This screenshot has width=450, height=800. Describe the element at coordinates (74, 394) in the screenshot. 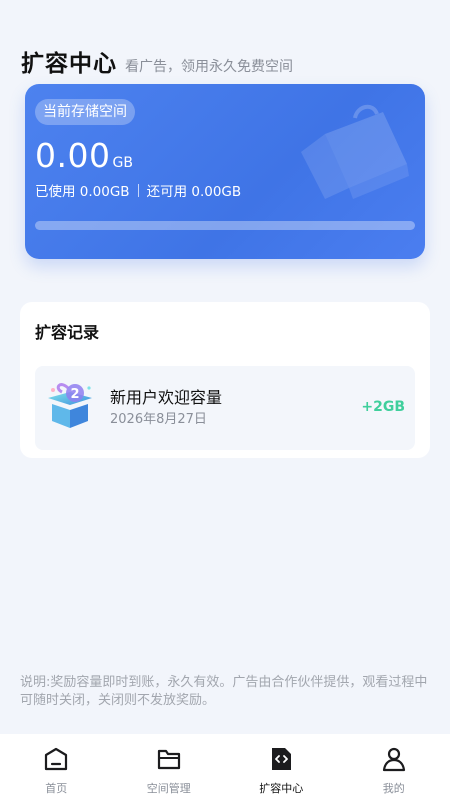

I see `svg-text: 2` at that location.